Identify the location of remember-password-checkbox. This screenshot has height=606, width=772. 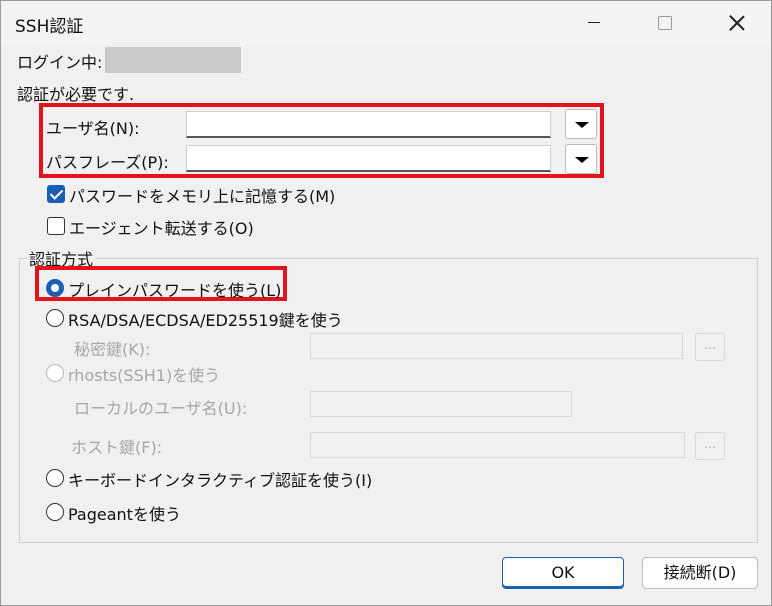
(56, 194).